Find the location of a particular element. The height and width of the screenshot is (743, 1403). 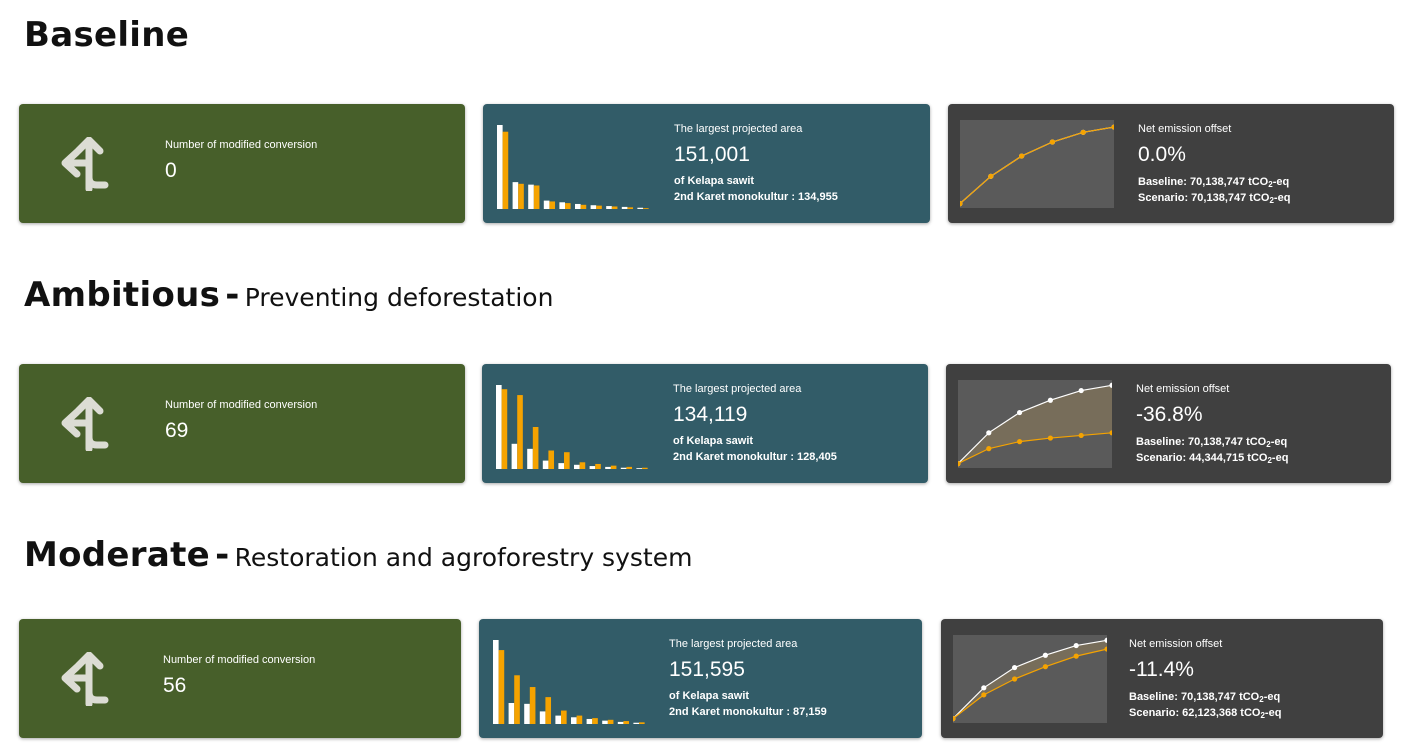

area-second: 2nd Karet monokultur : 87,159 is located at coordinates (748, 712).